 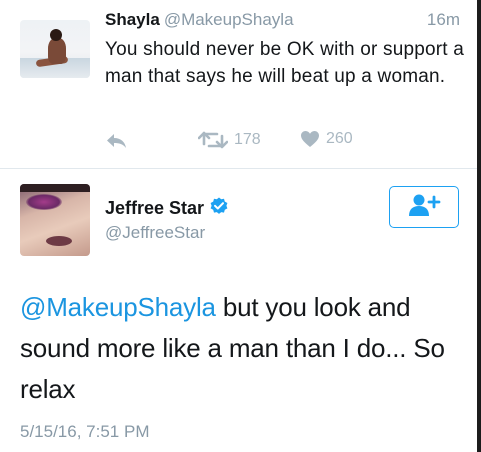 I want to click on avatar-figure-head, so click(x=56, y=35).